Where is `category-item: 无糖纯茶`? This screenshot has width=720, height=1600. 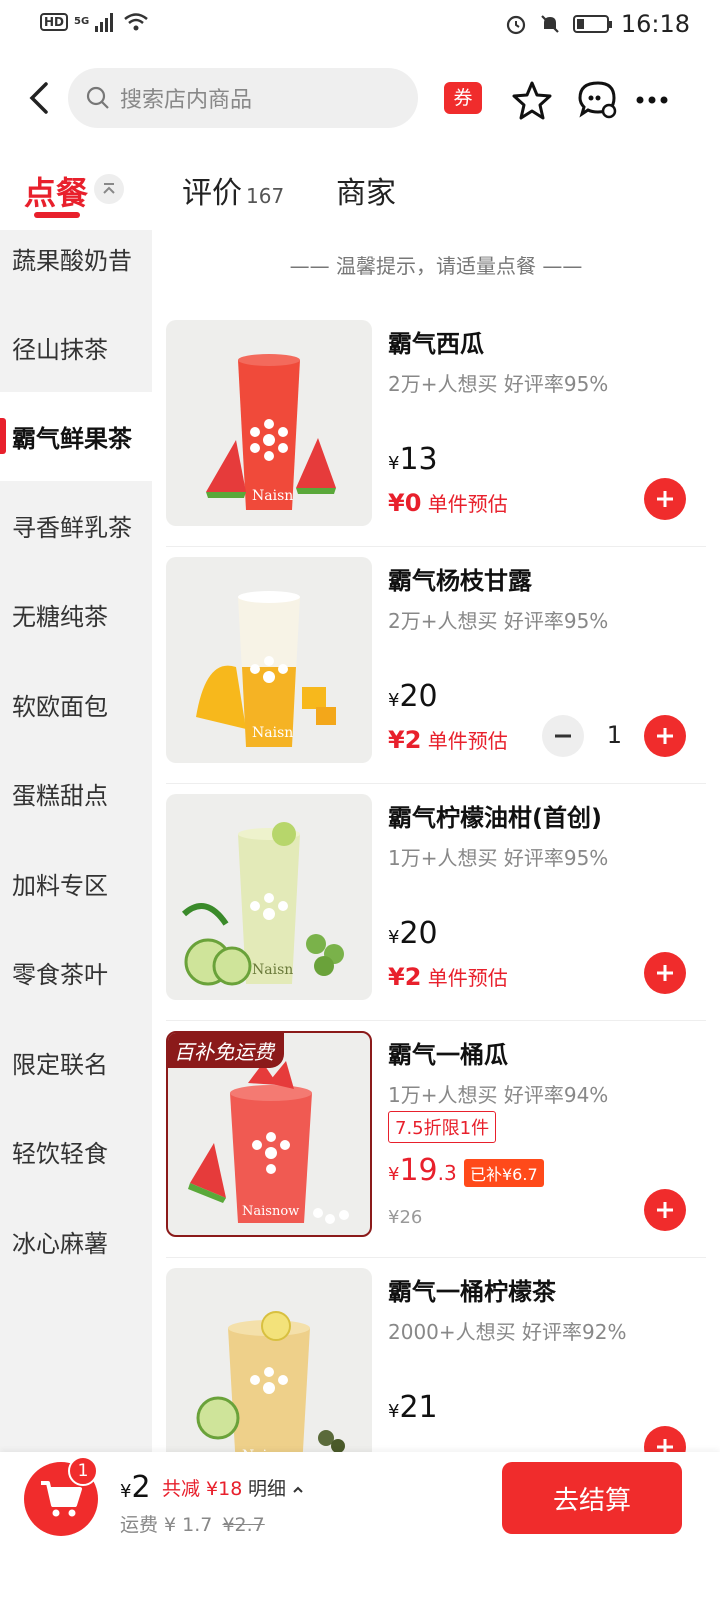 category-item: 无糖纯茶 is located at coordinates (76, 614).